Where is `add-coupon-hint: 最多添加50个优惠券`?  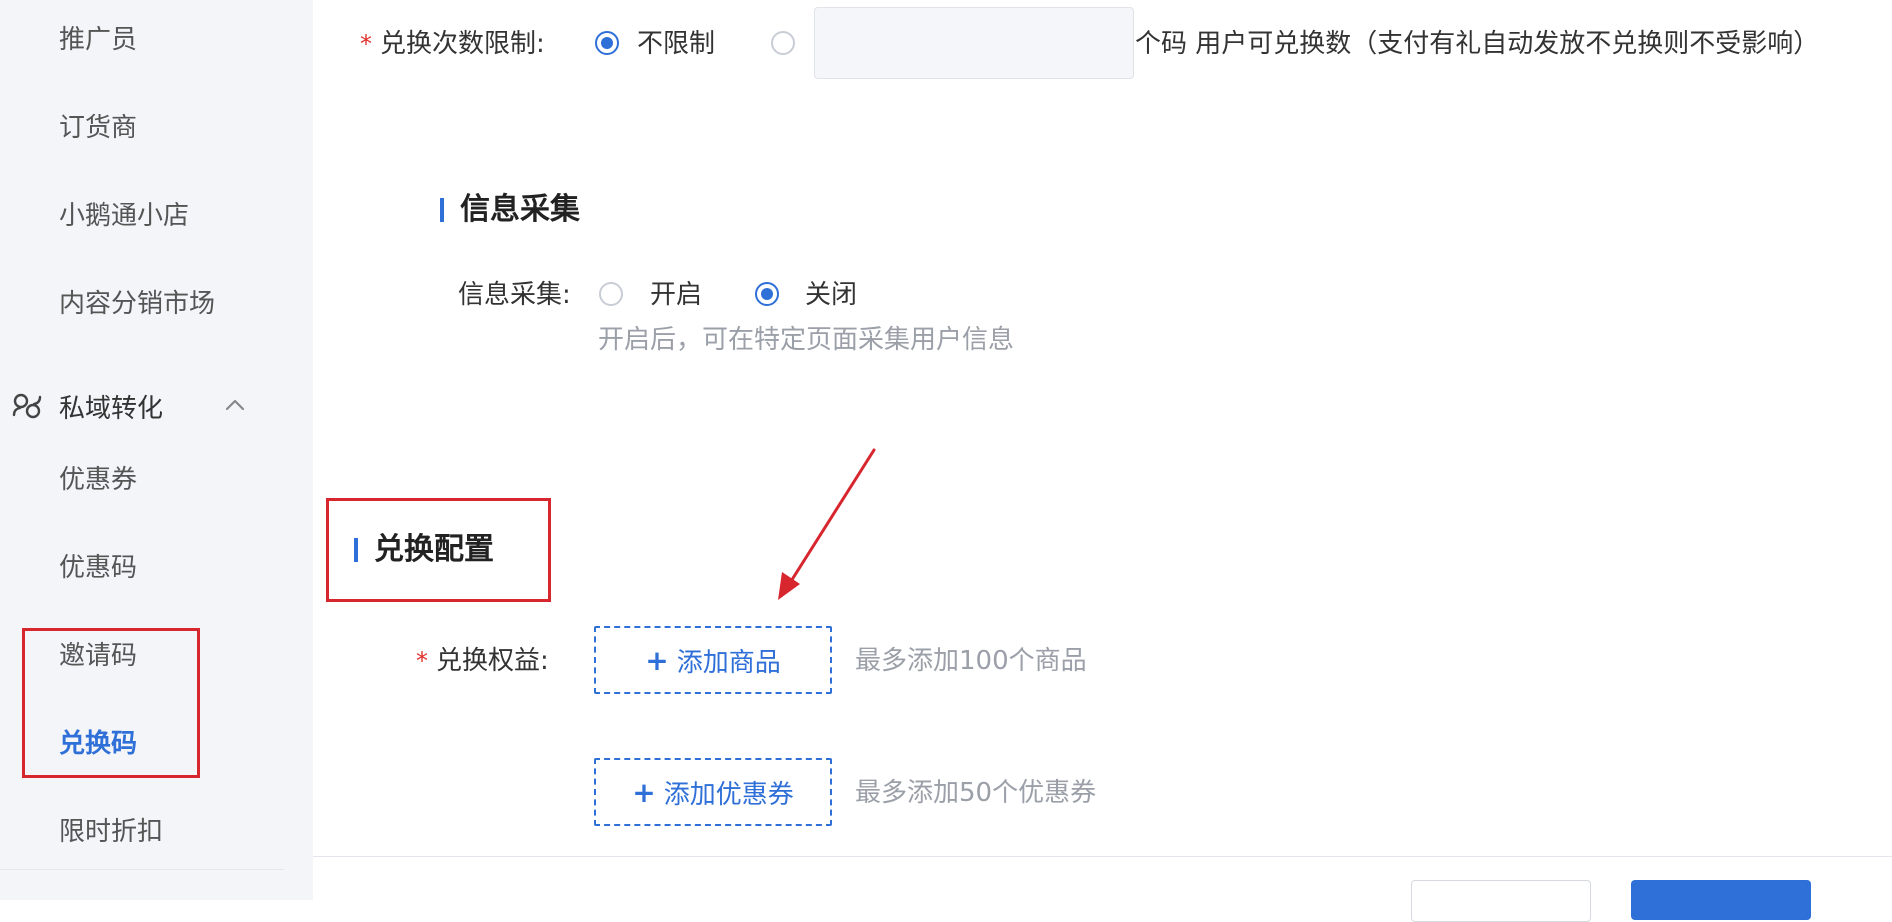 add-coupon-hint: 最多添加50个优惠券 is located at coordinates (976, 793).